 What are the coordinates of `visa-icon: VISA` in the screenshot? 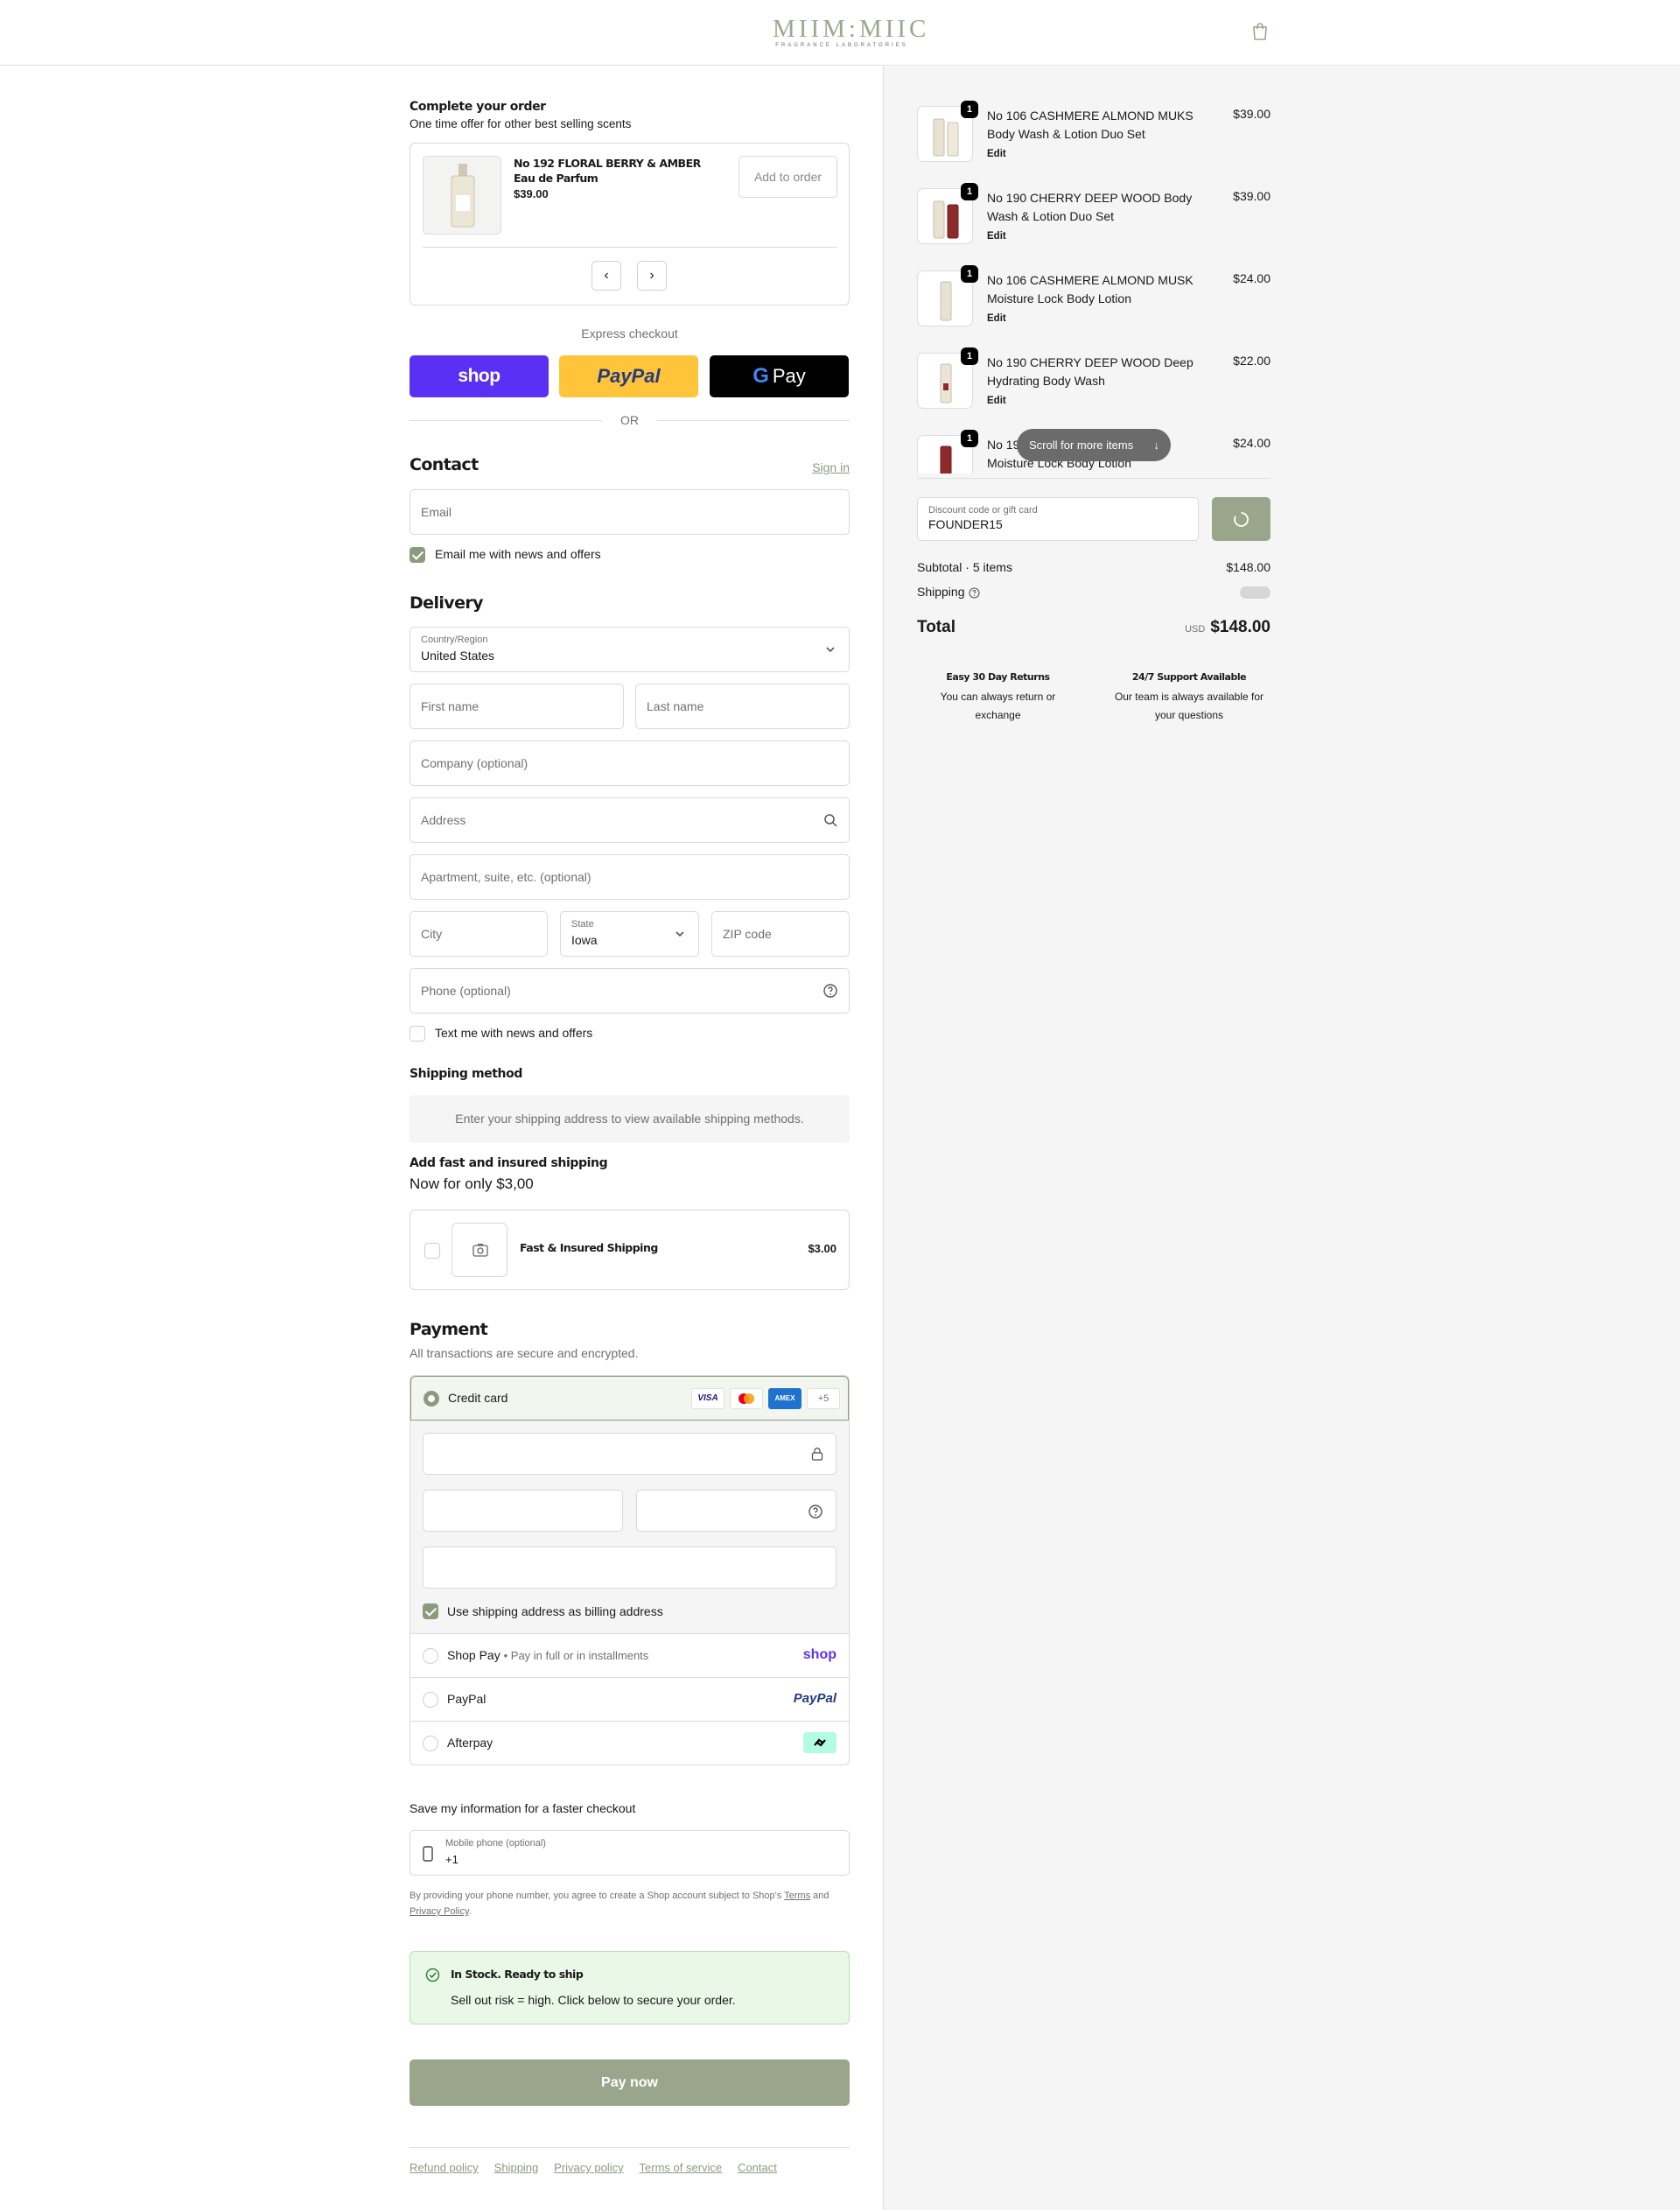 It's located at (707, 1398).